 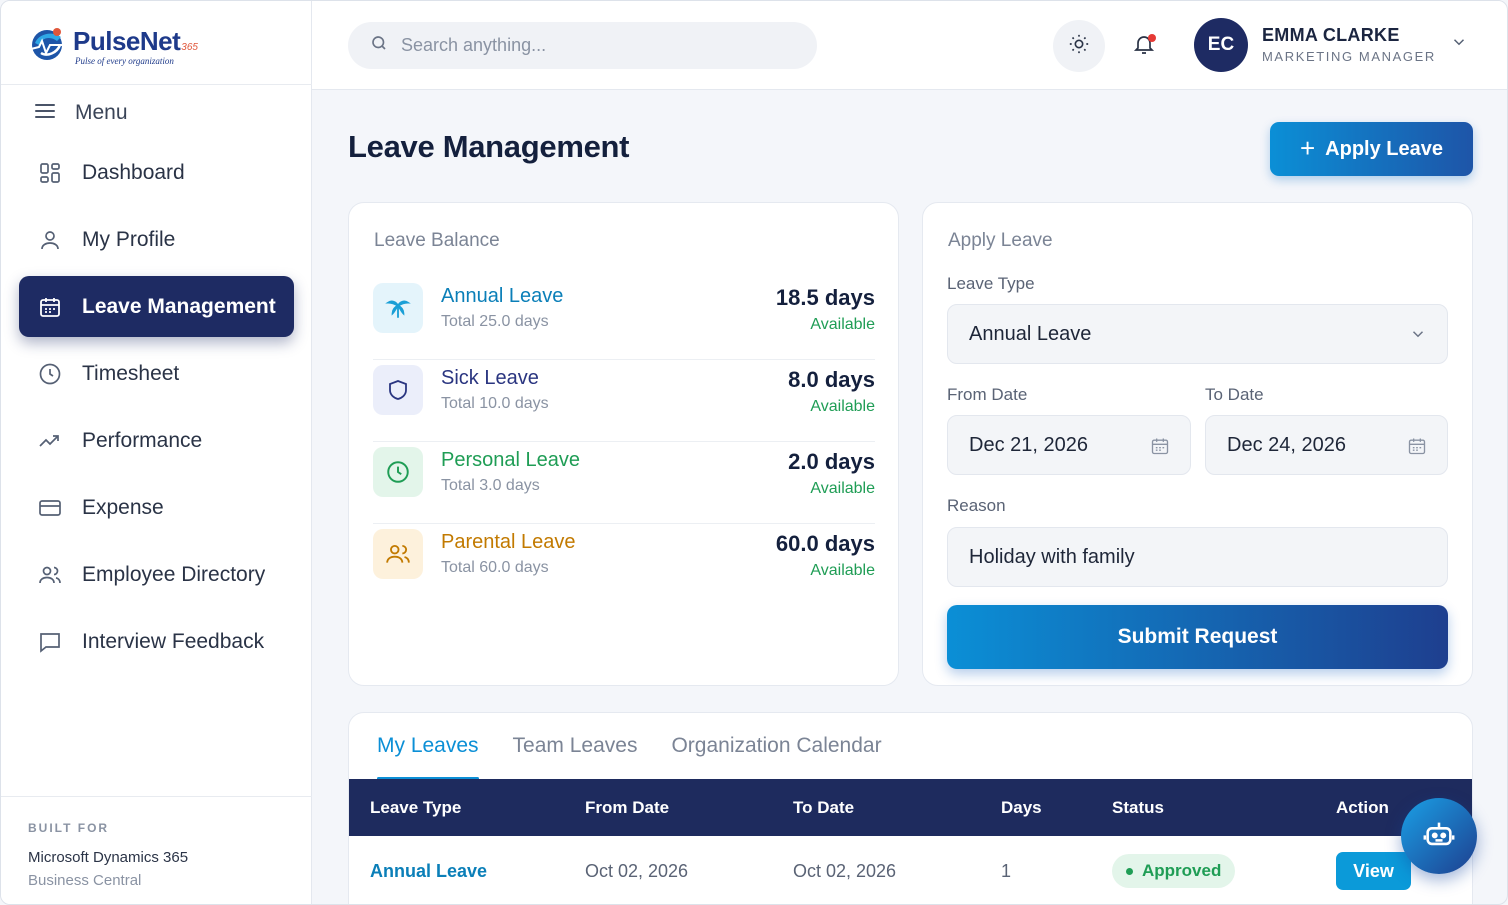 What do you see at coordinates (831, 461) in the screenshot?
I see `leave-days-remaining: 2.0 days` at bounding box center [831, 461].